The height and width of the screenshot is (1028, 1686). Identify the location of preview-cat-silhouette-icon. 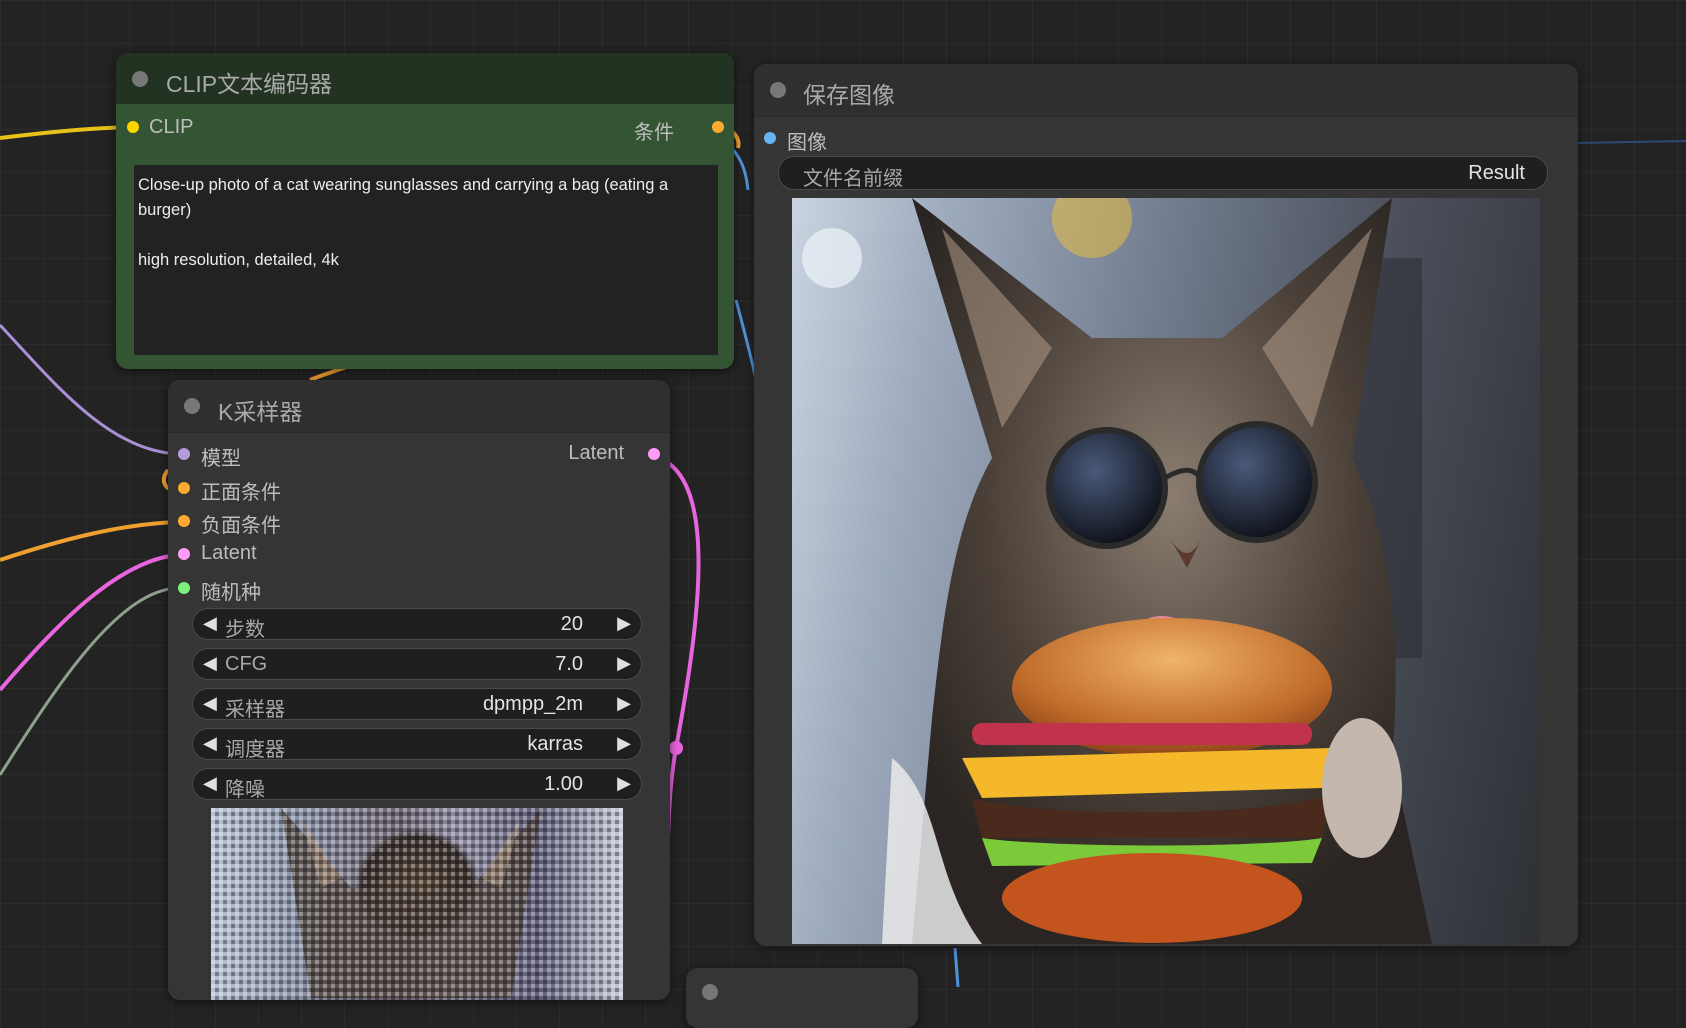
(417, 904).